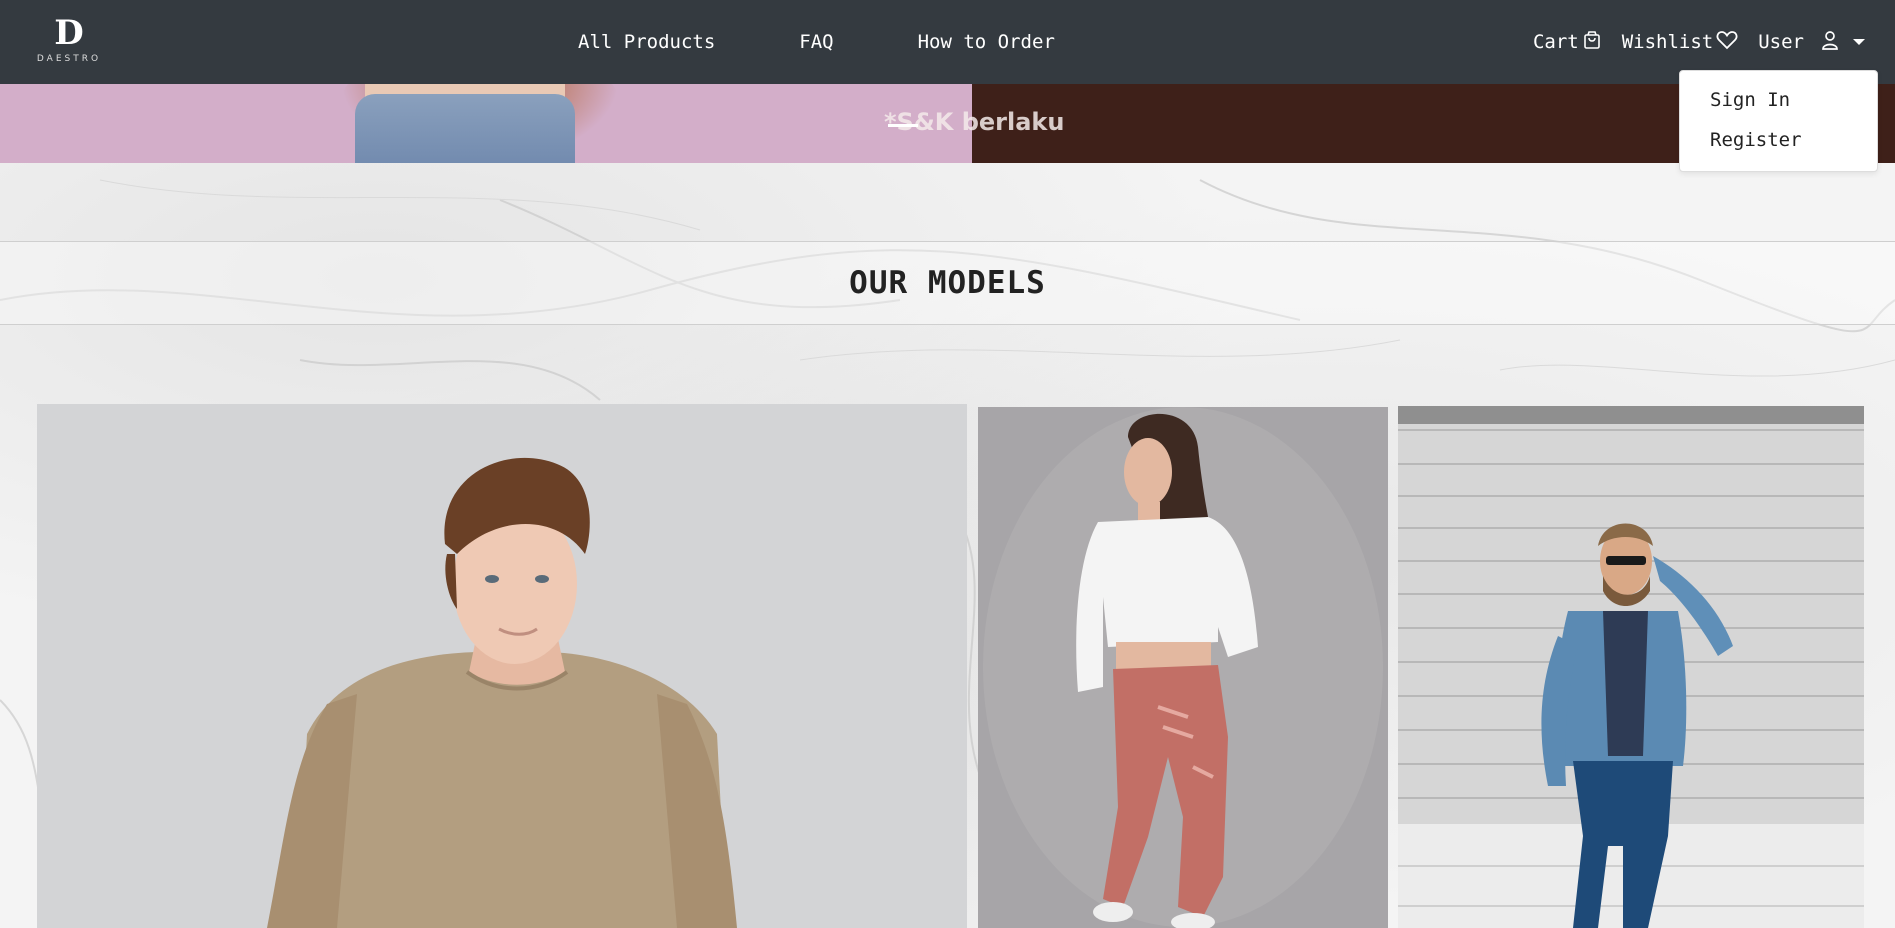 Image resolution: width=1895 pixels, height=928 pixels. Describe the element at coordinates (646, 42) in the screenshot. I see `nav-link-all-products: All Products` at that location.